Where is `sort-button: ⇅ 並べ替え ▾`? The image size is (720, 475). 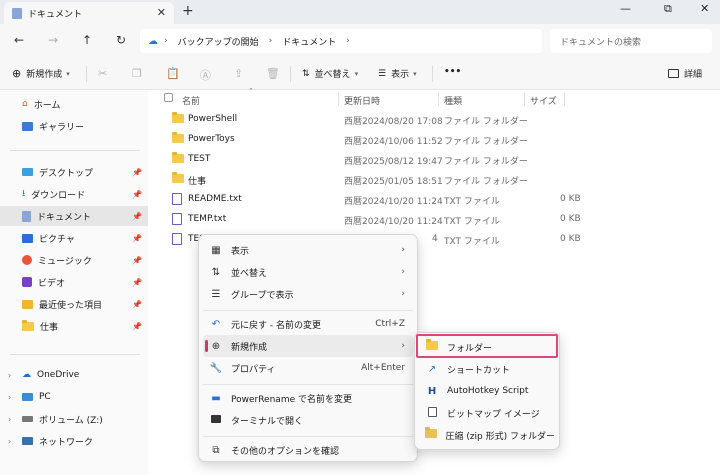
sort-button: ⇅ 並べ替え ▾ is located at coordinates (330, 74).